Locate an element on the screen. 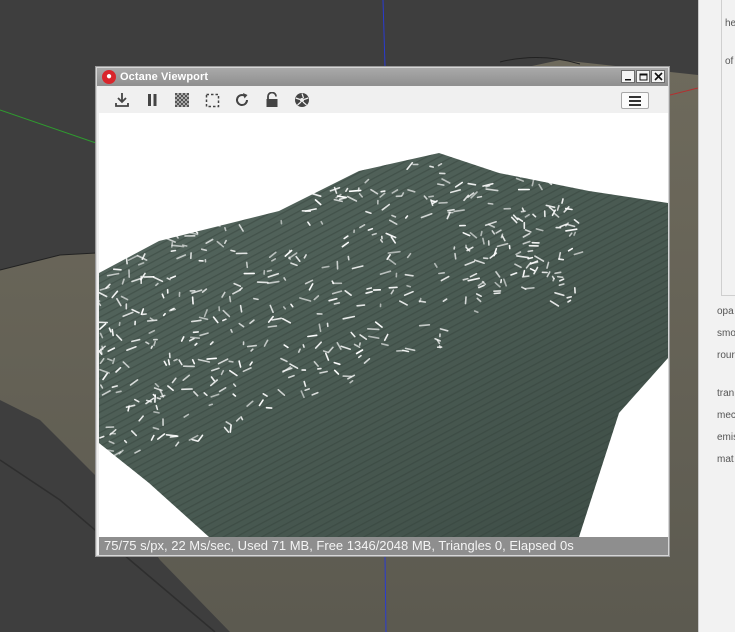 This screenshot has width=735, height=632. settings-button is located at coordinates (302, 100).